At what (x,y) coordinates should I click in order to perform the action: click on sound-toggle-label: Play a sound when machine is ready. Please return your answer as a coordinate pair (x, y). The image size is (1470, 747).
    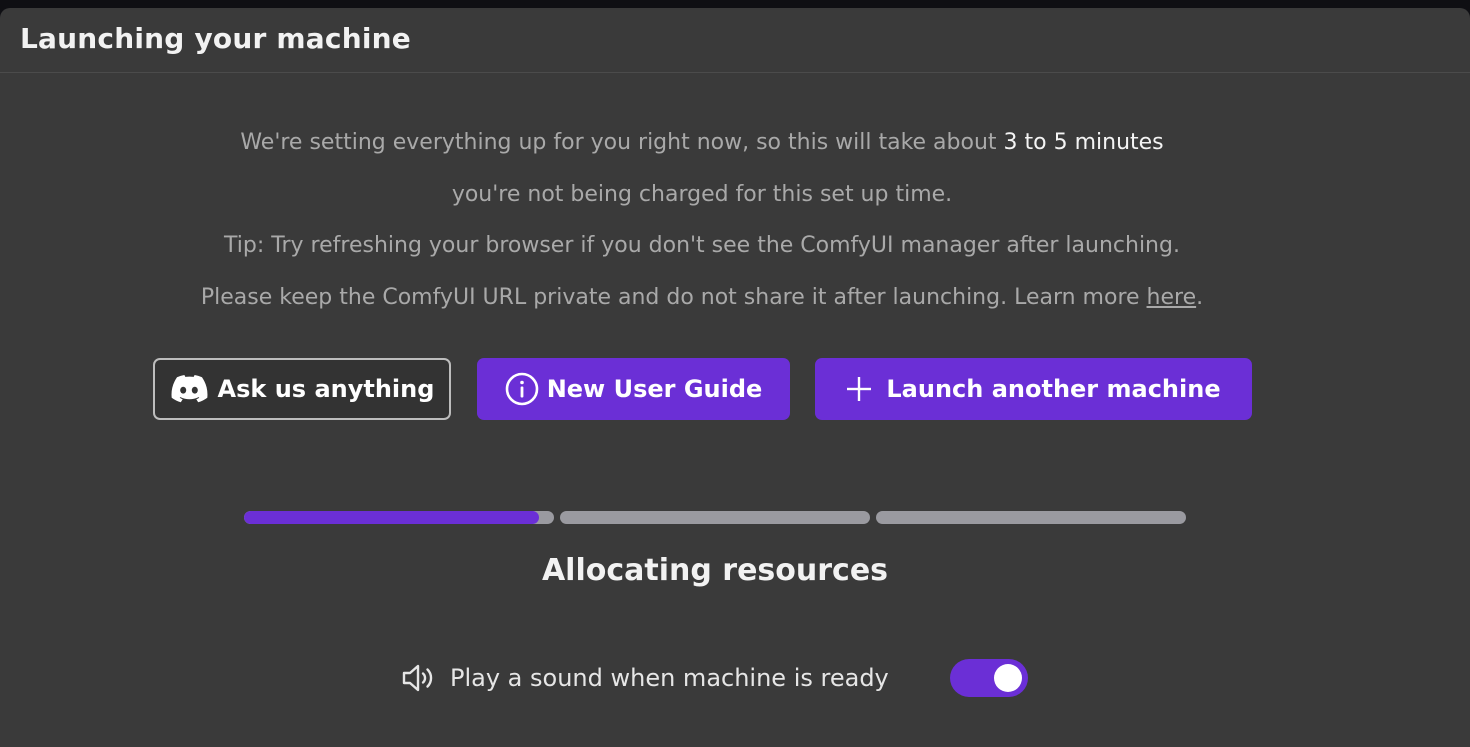
    Looking at the image, I should click on (669, 678).